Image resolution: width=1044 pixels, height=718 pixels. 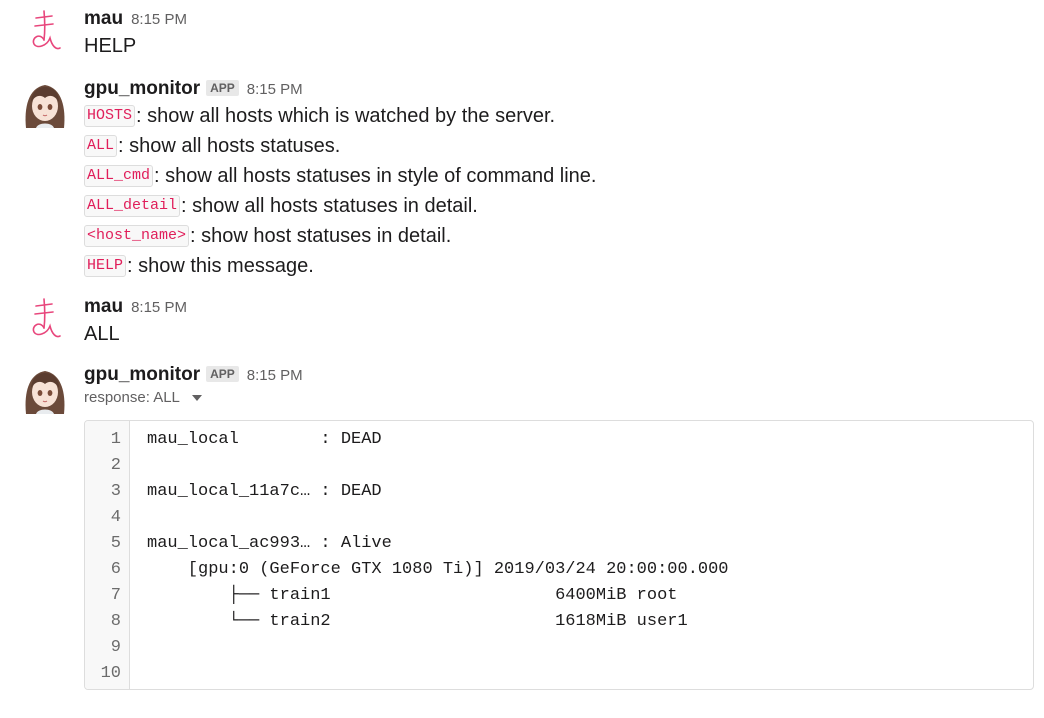 What do you see at coordinates (110, 46) in the screenshot?
I see `message-text: HELP` at bounding box center [110, 46].